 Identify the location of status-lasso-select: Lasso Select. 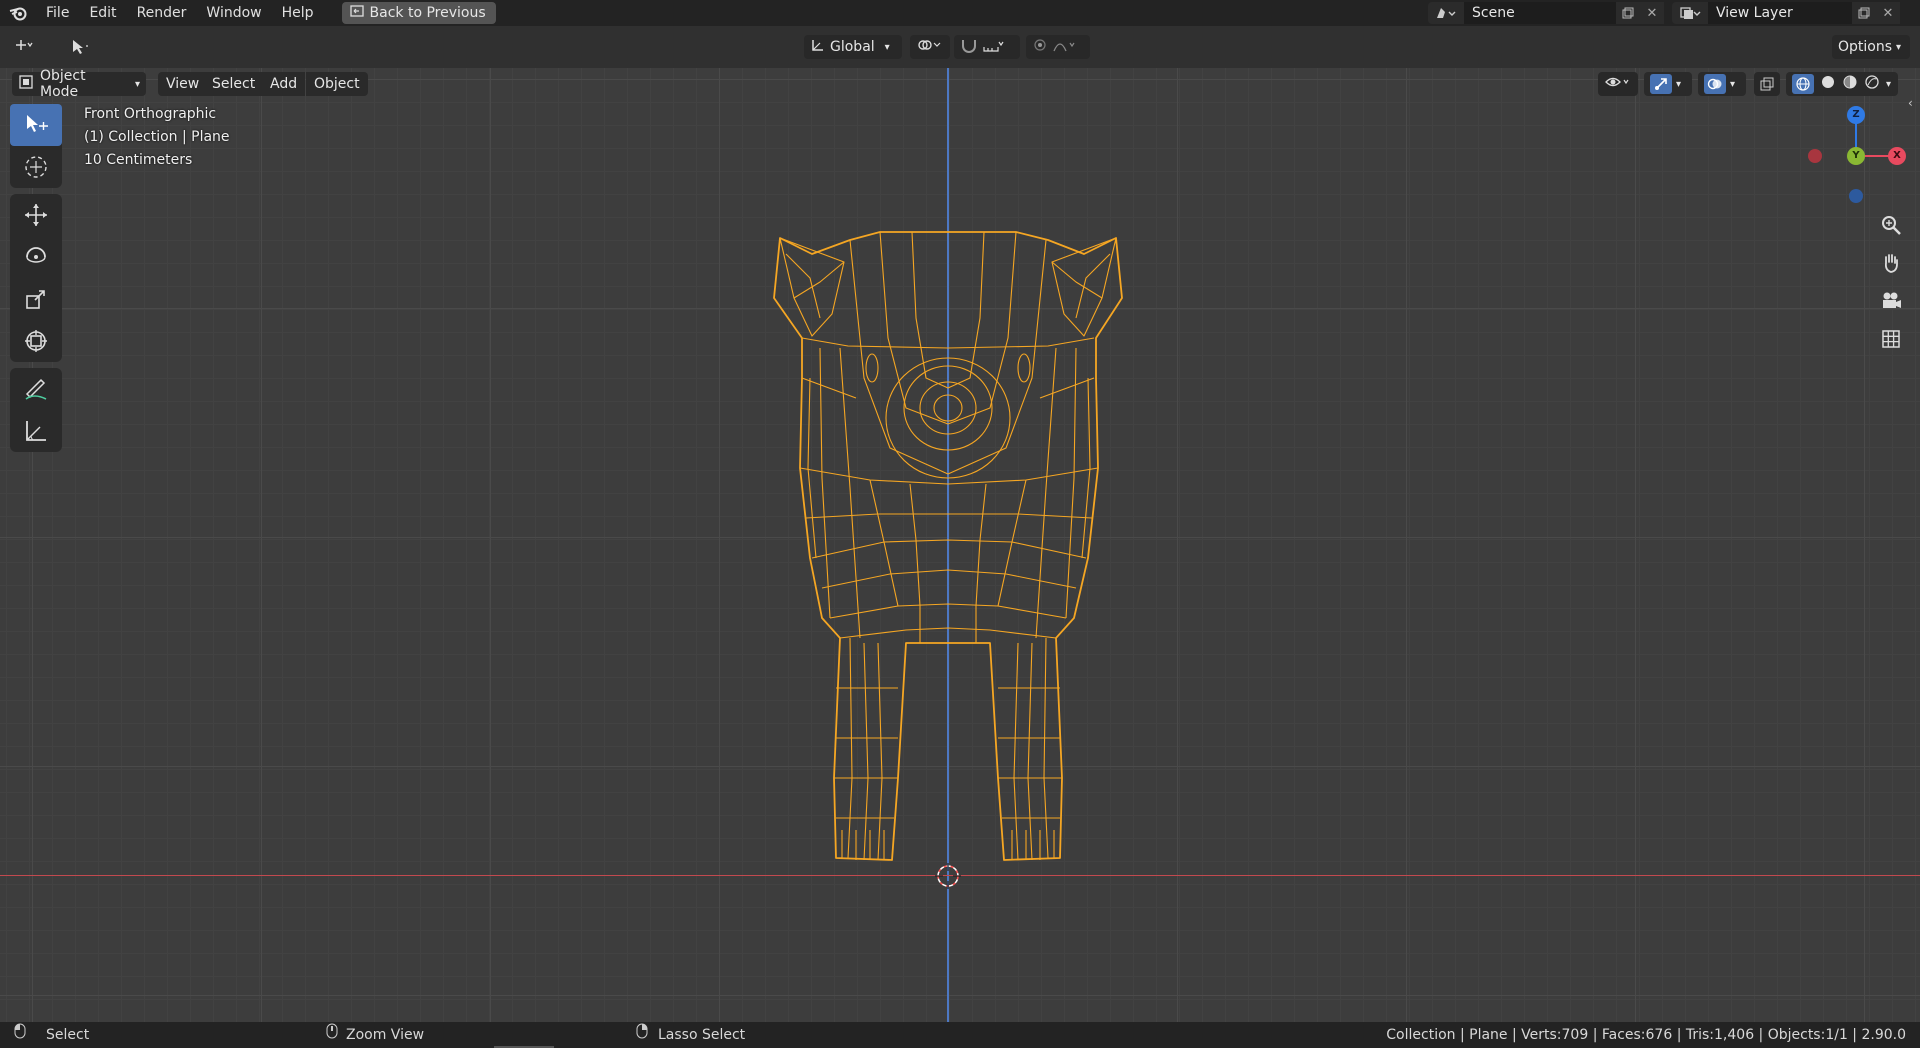
(690, 1035).